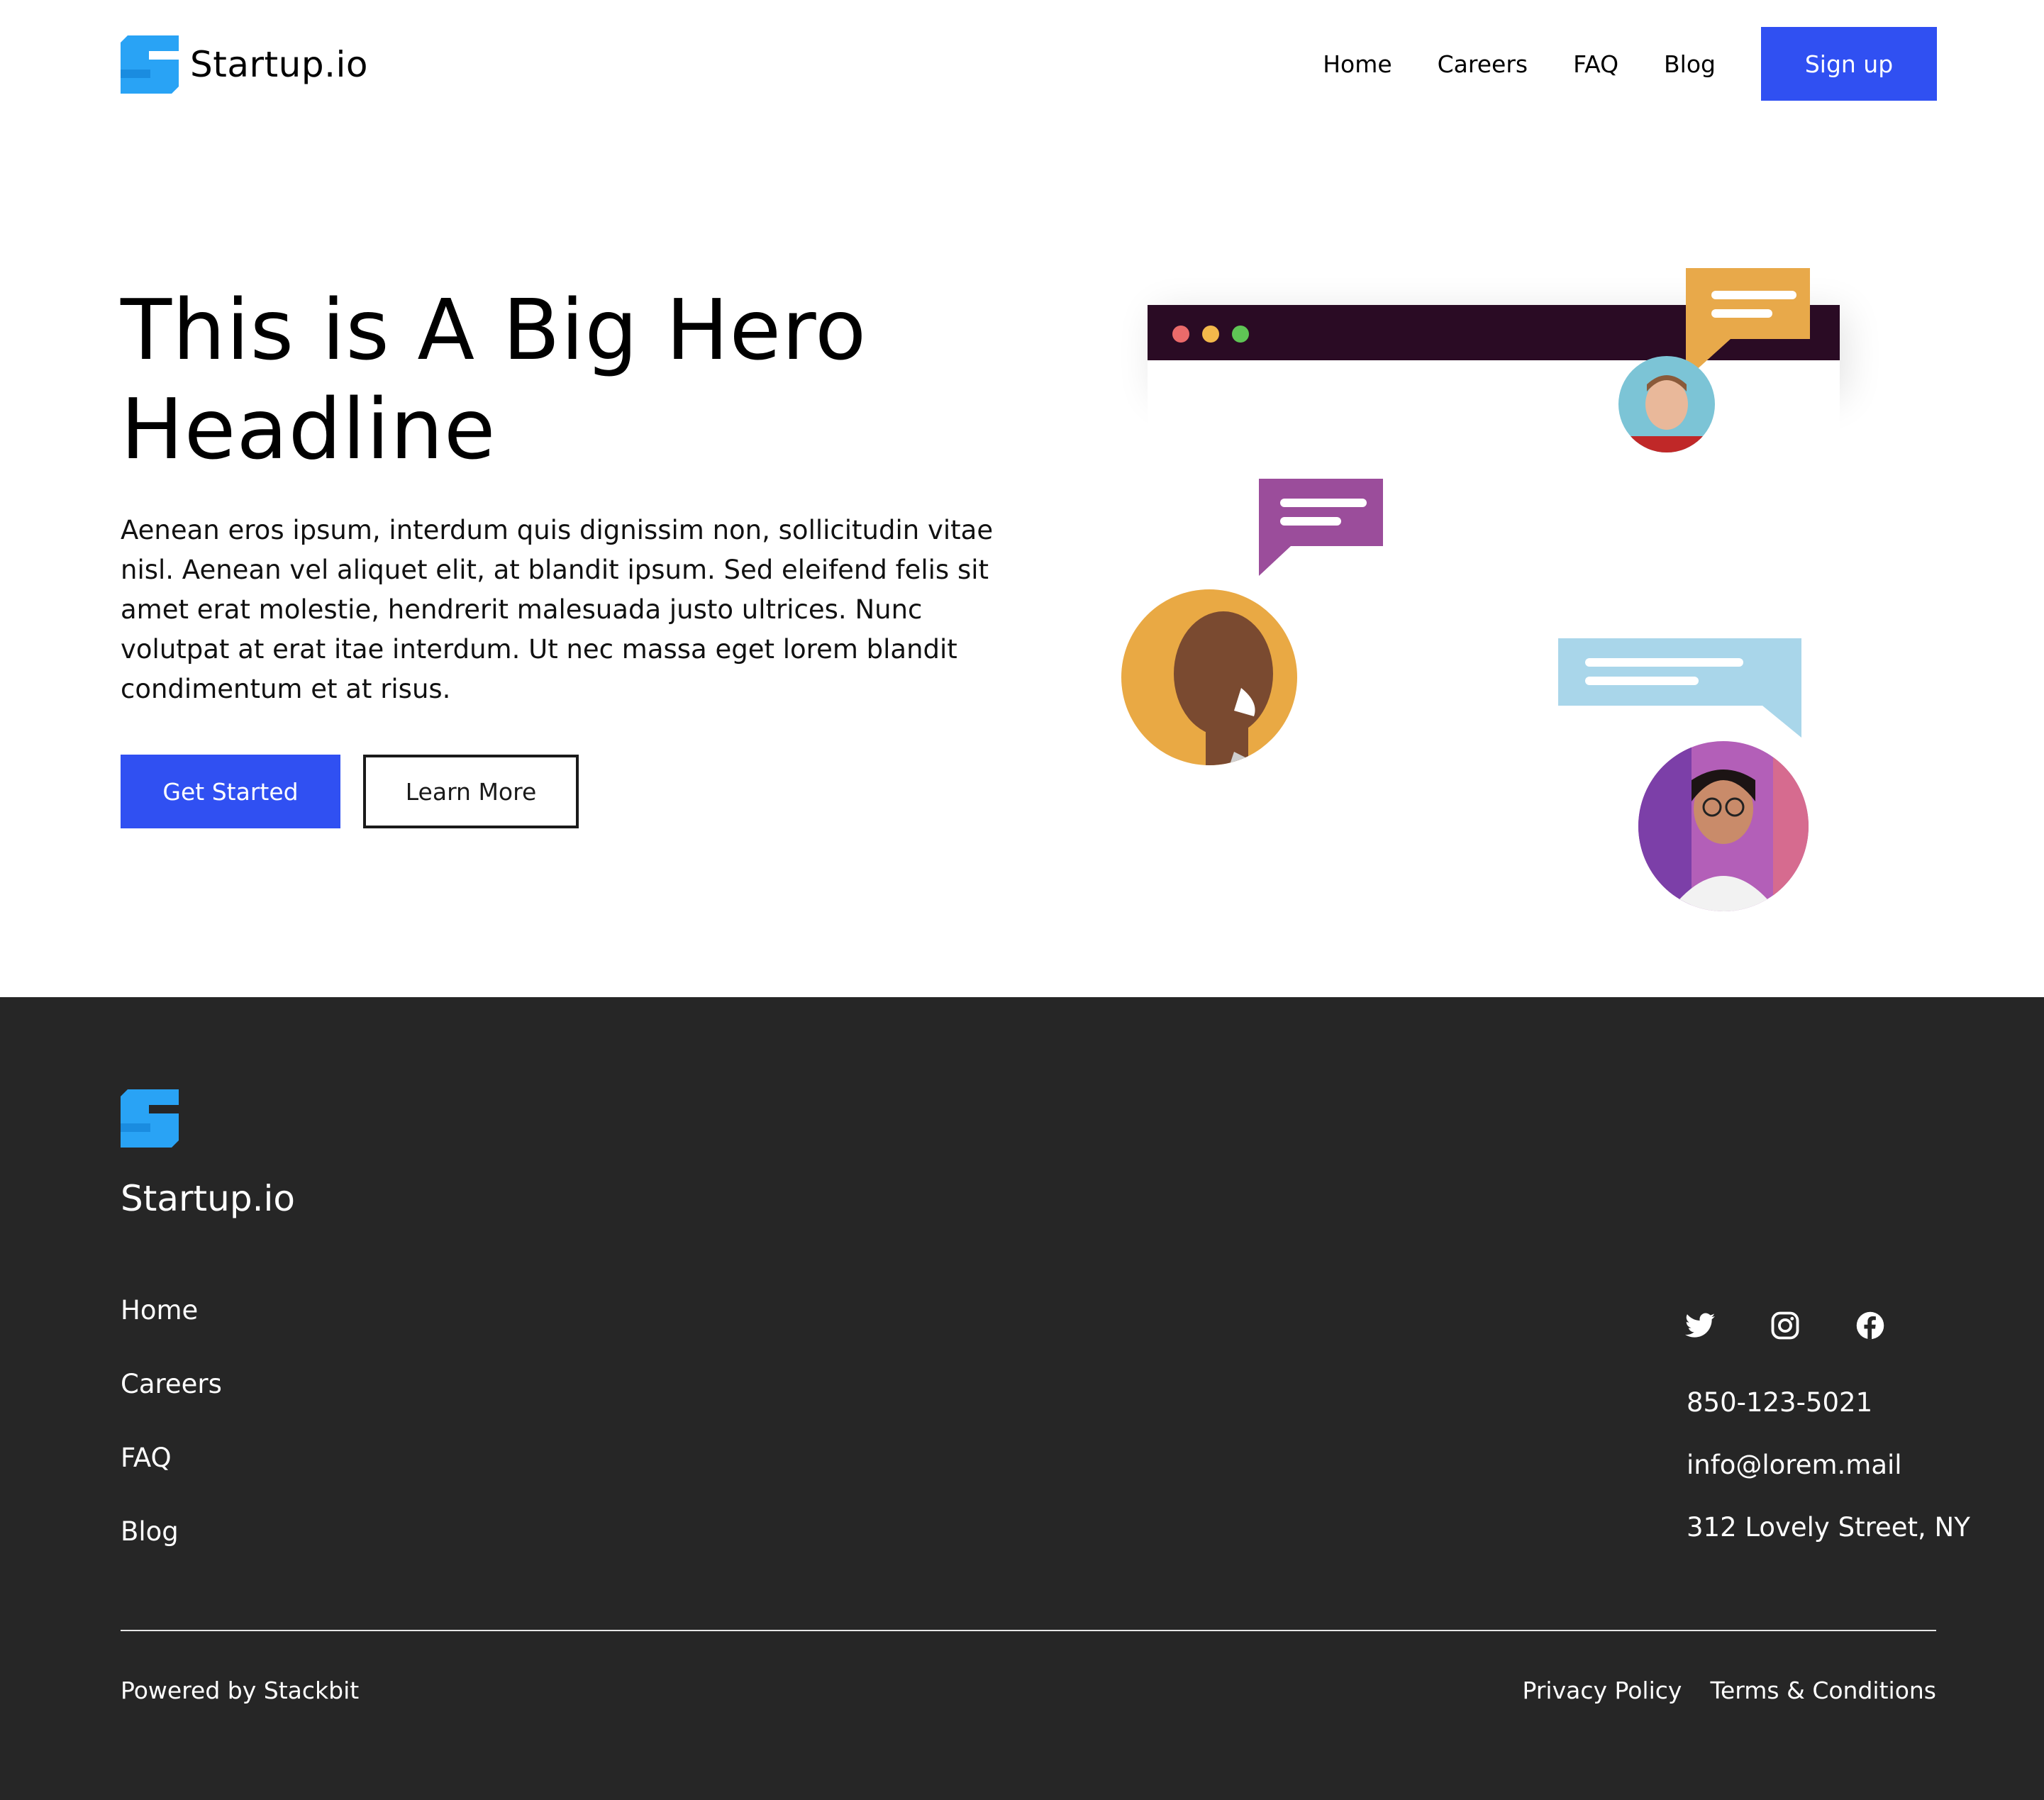 The width and height of the screenshot is (2044, 1800). I want to click on nav-careers: Careers, so click(1483, 64).